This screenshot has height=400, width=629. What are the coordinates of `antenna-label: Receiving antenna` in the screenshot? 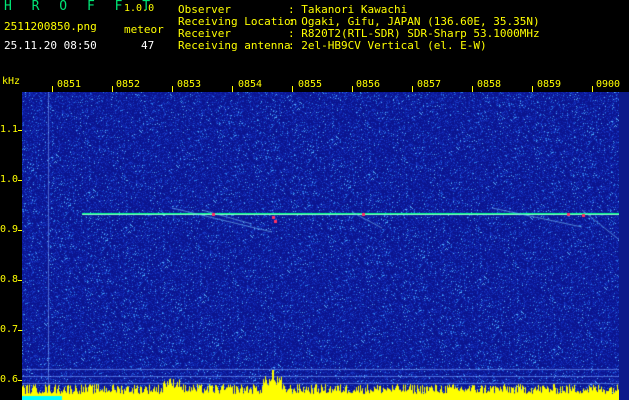 It's located at (234, 45).